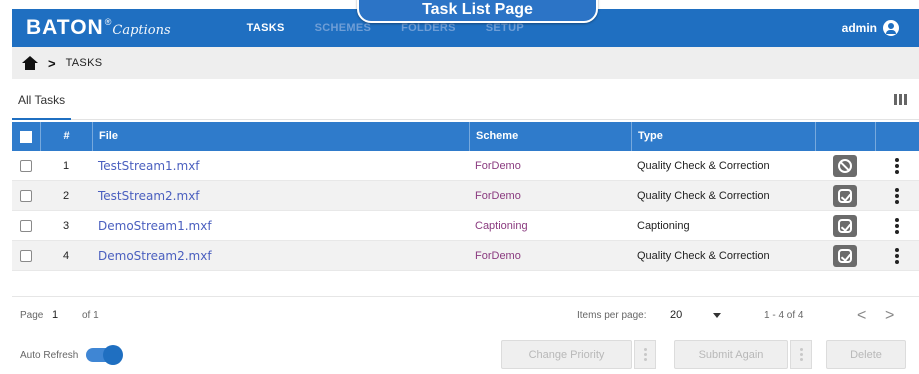 This screenshot has height=374, width=919. I want to click on user-menu: admin, so click(870, 28).